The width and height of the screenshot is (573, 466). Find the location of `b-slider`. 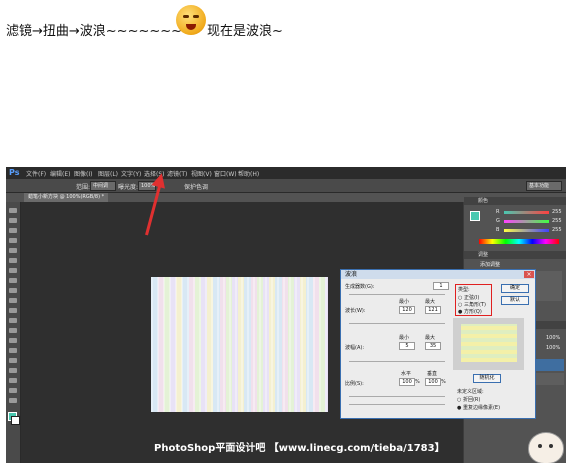

b-slider is located at coordinates (526, 230).